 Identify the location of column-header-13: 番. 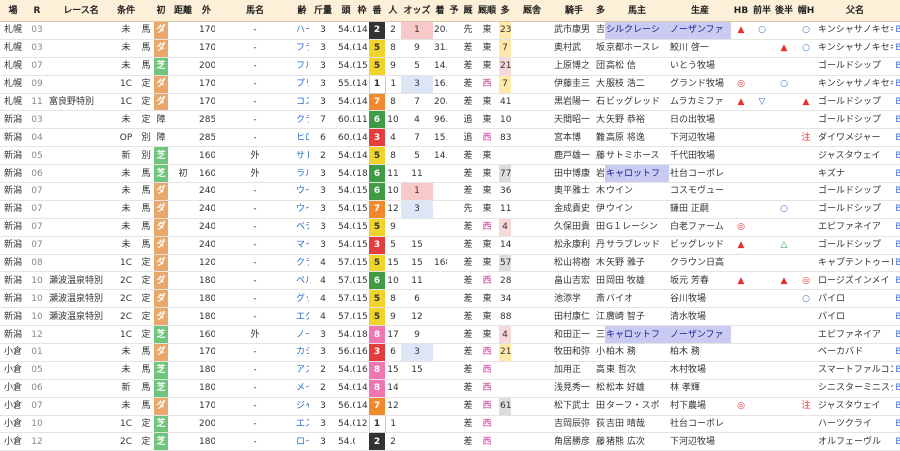
(377, 11).